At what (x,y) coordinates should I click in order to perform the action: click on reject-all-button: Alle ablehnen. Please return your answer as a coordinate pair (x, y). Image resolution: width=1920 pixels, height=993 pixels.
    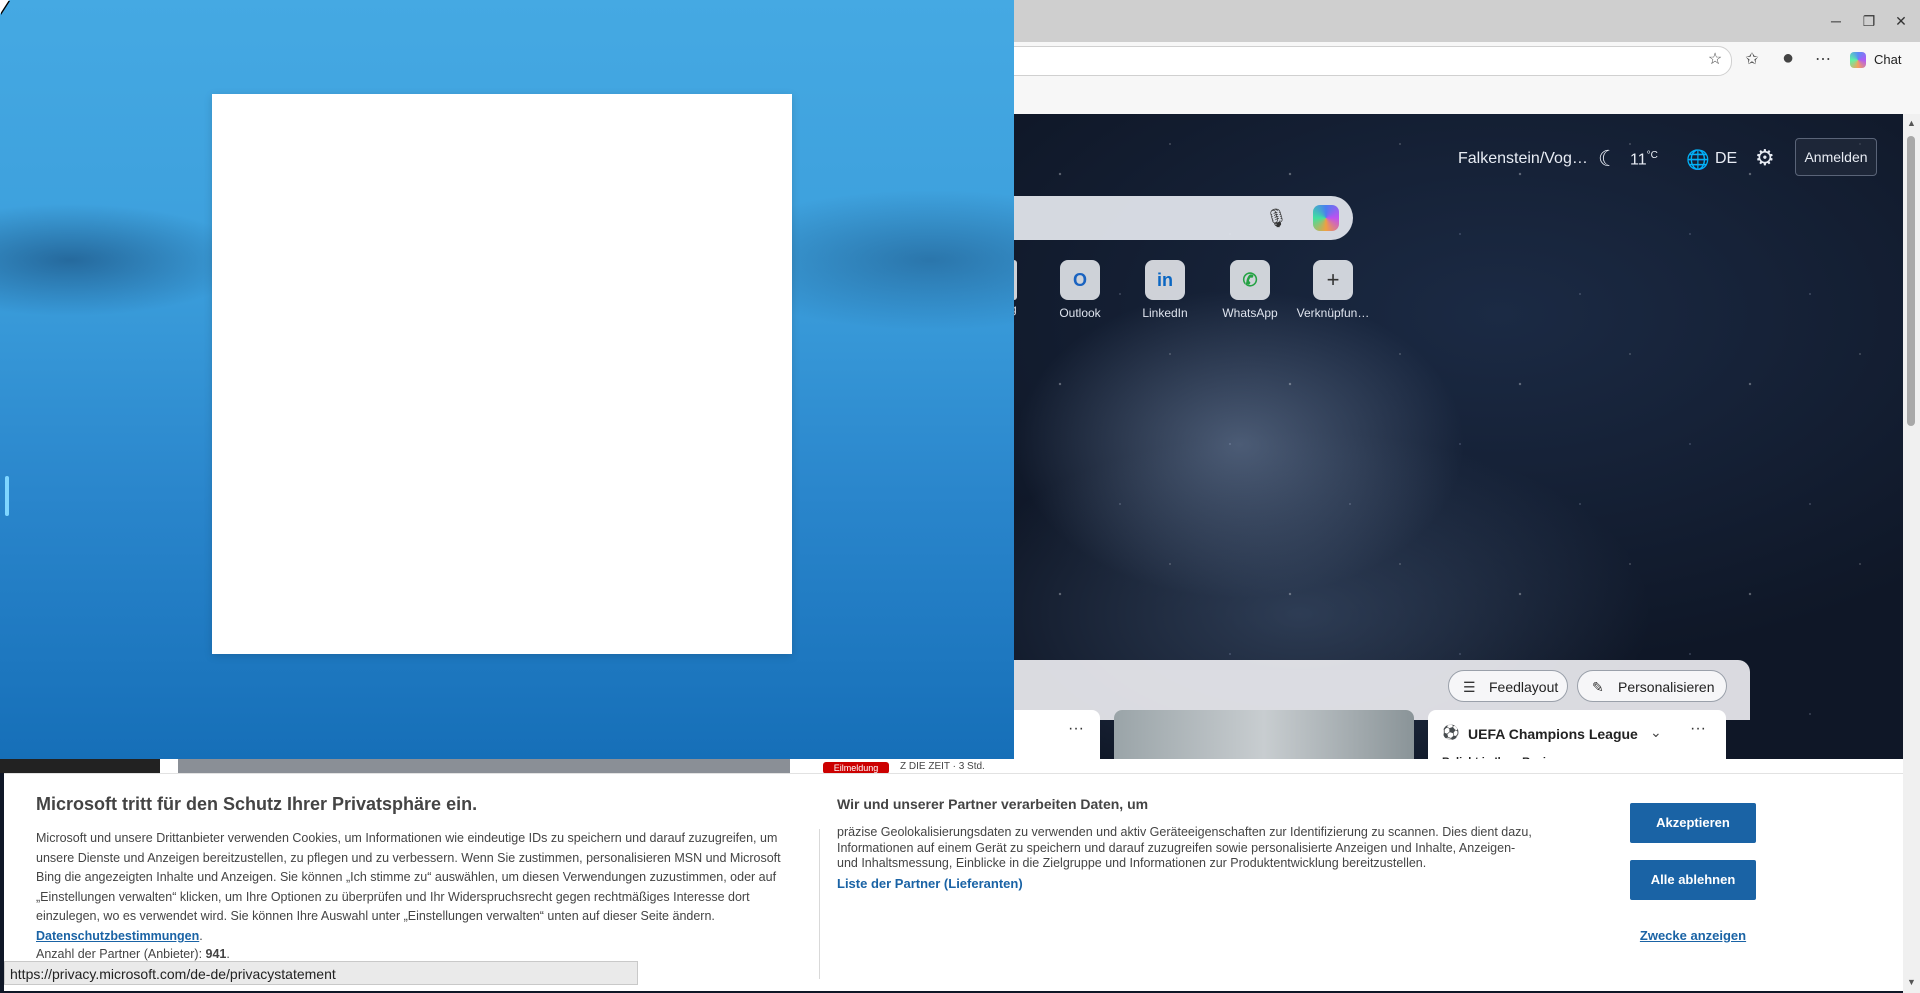
    Looking at the image, I should click on (1693, 880).